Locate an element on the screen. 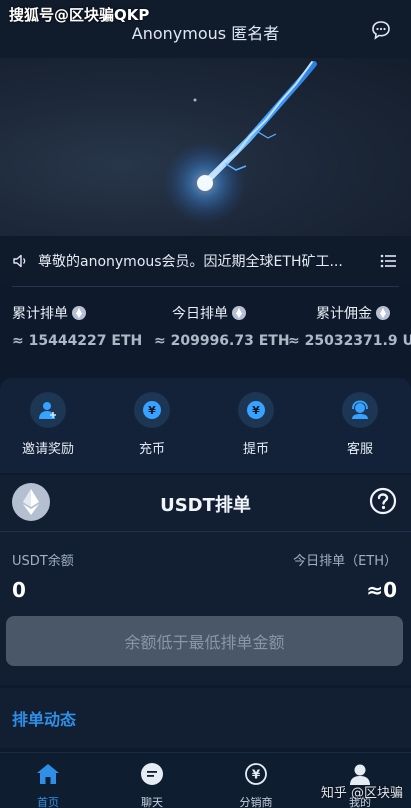  customer-service-button: 客服 is located at coordinates (360, 424).